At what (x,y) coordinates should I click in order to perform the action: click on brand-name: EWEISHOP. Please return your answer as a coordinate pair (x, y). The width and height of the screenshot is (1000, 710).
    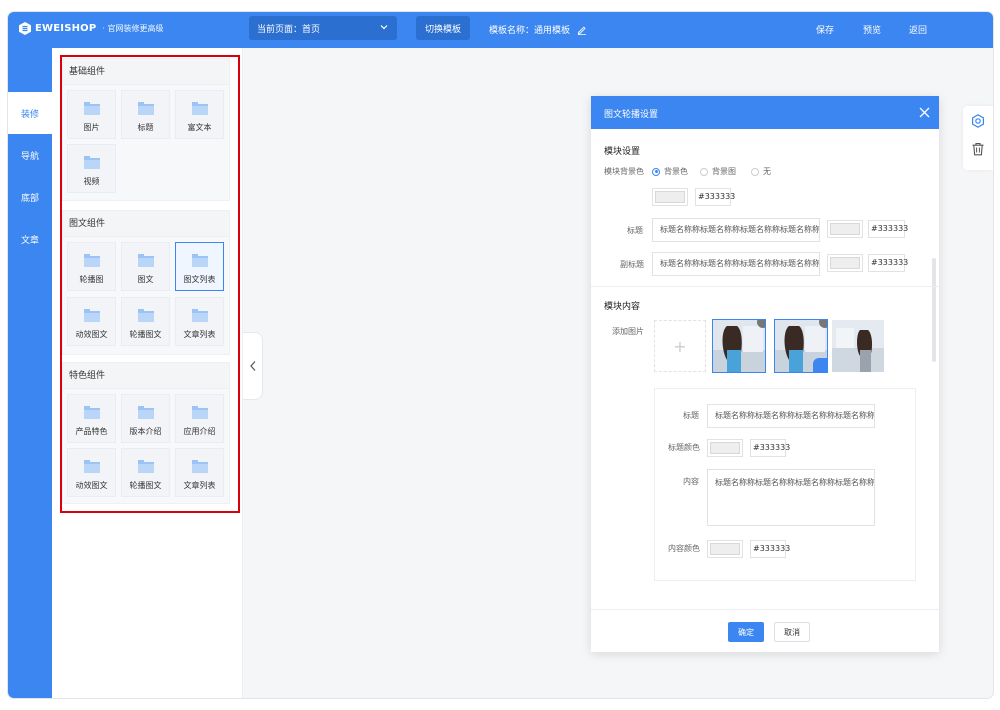
    Looking at the image, I should click on (66, 28).